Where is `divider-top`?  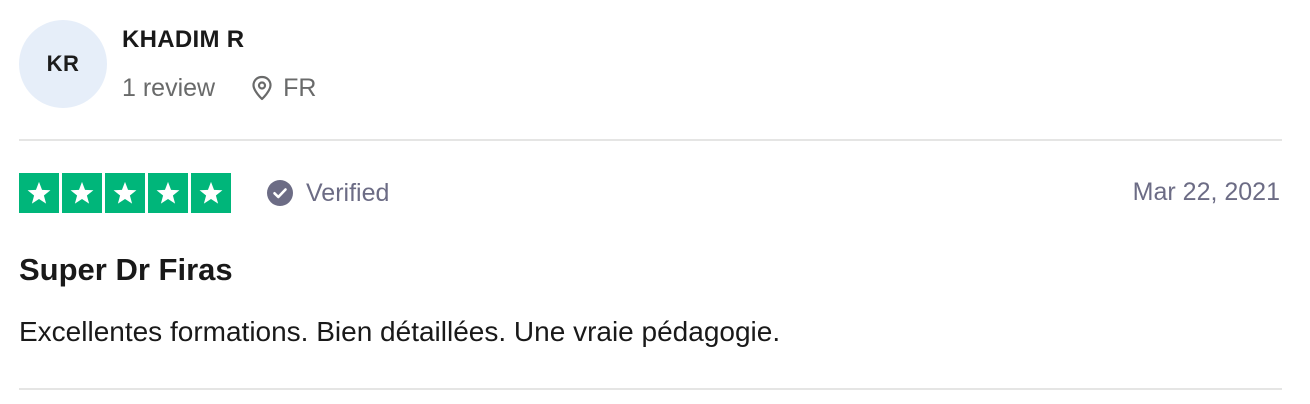 divider-top is located at coordinates (650, 140).